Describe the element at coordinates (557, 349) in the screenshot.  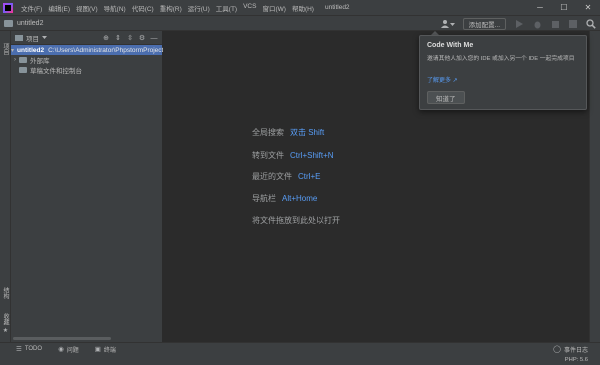
I see `event-log-icon: ◯` at that location.